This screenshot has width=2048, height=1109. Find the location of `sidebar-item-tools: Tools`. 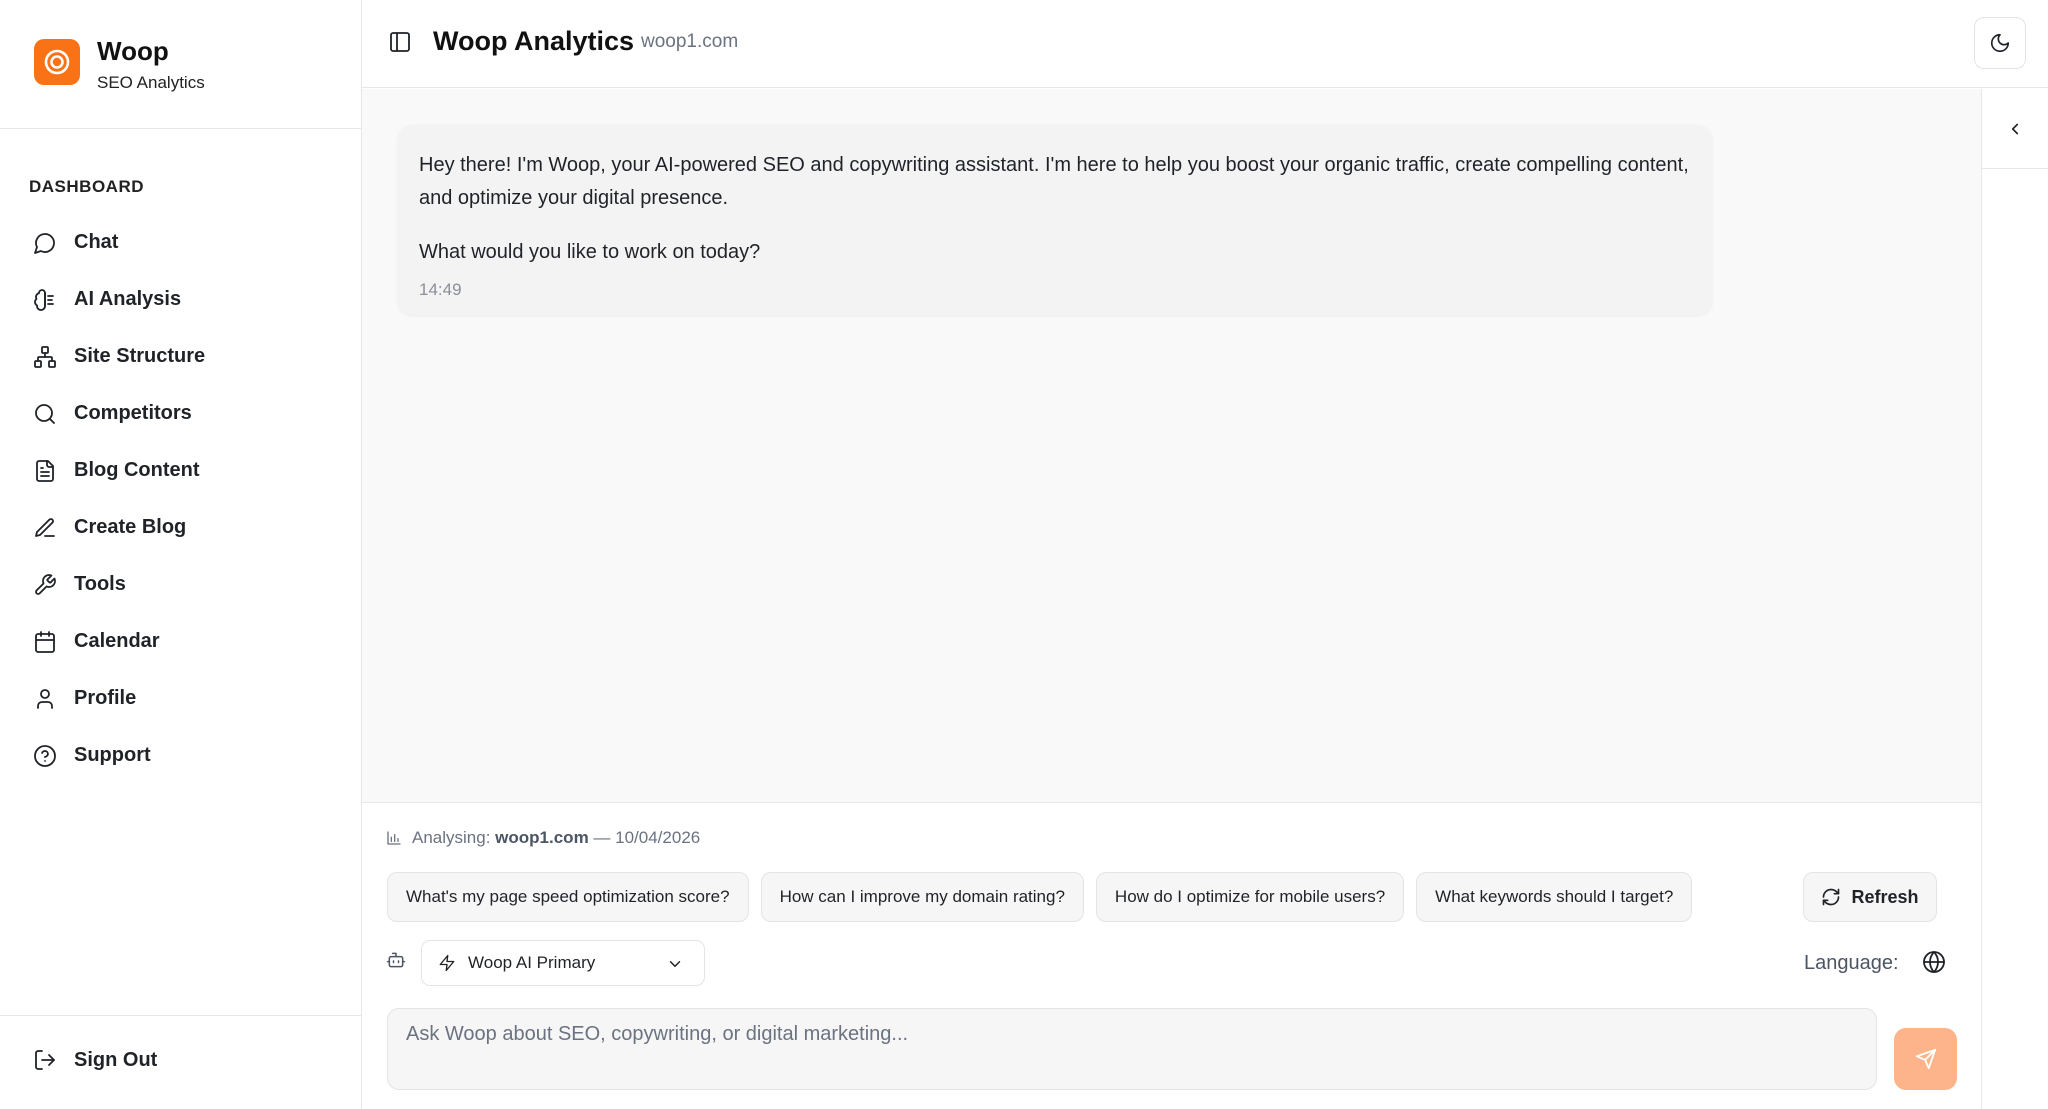

sidebar-item-tools: Tools is located at coordinates (180, 584).